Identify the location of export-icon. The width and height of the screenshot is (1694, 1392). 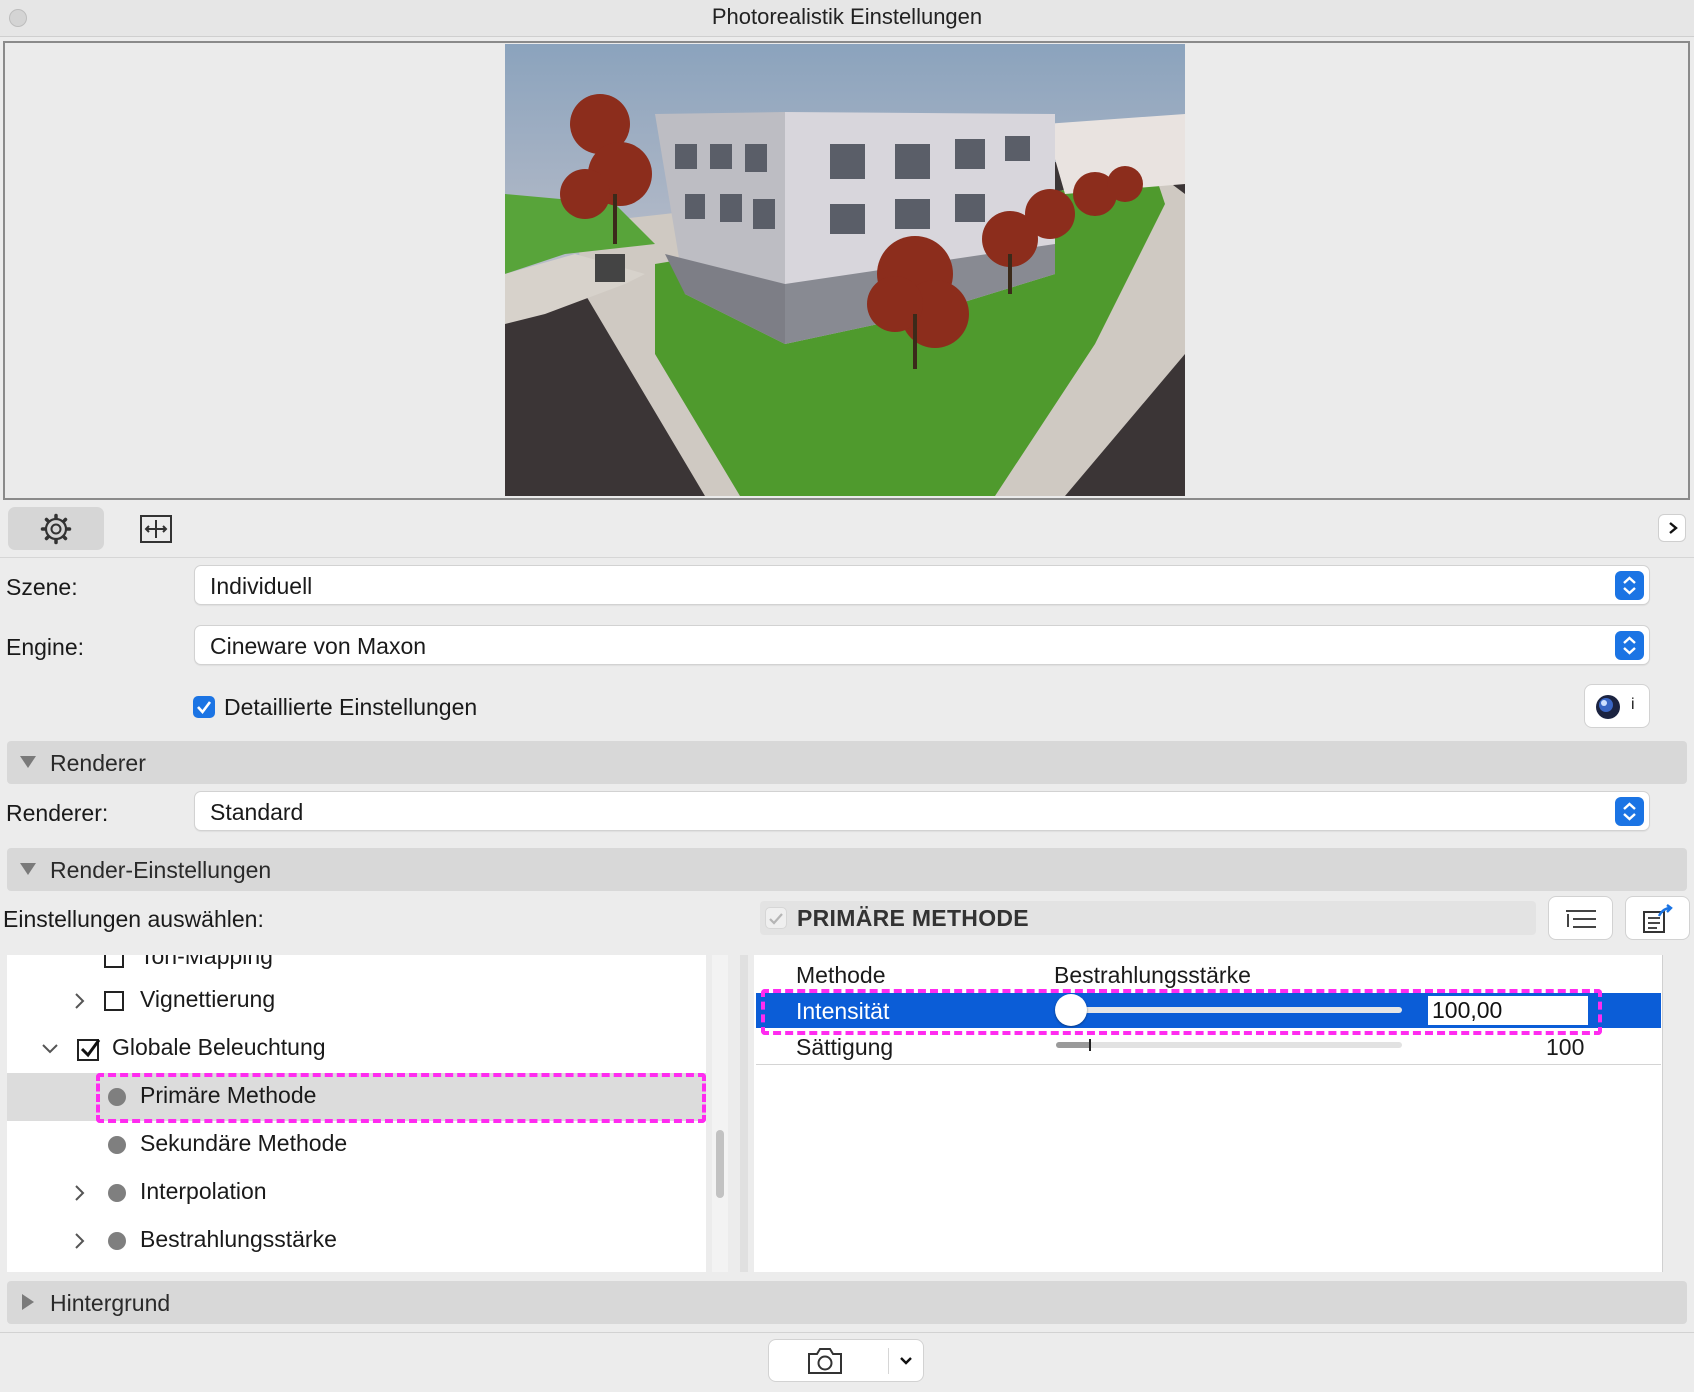
(1658, 918).